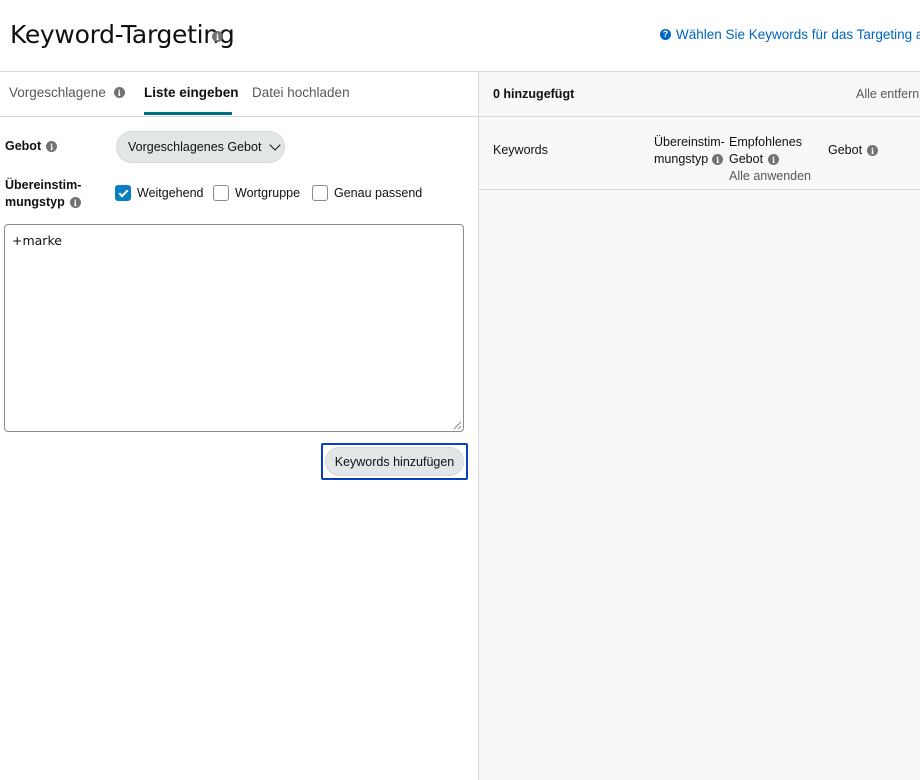  I want to click on checkbox-label: Weitgehend, so click(170, 193).